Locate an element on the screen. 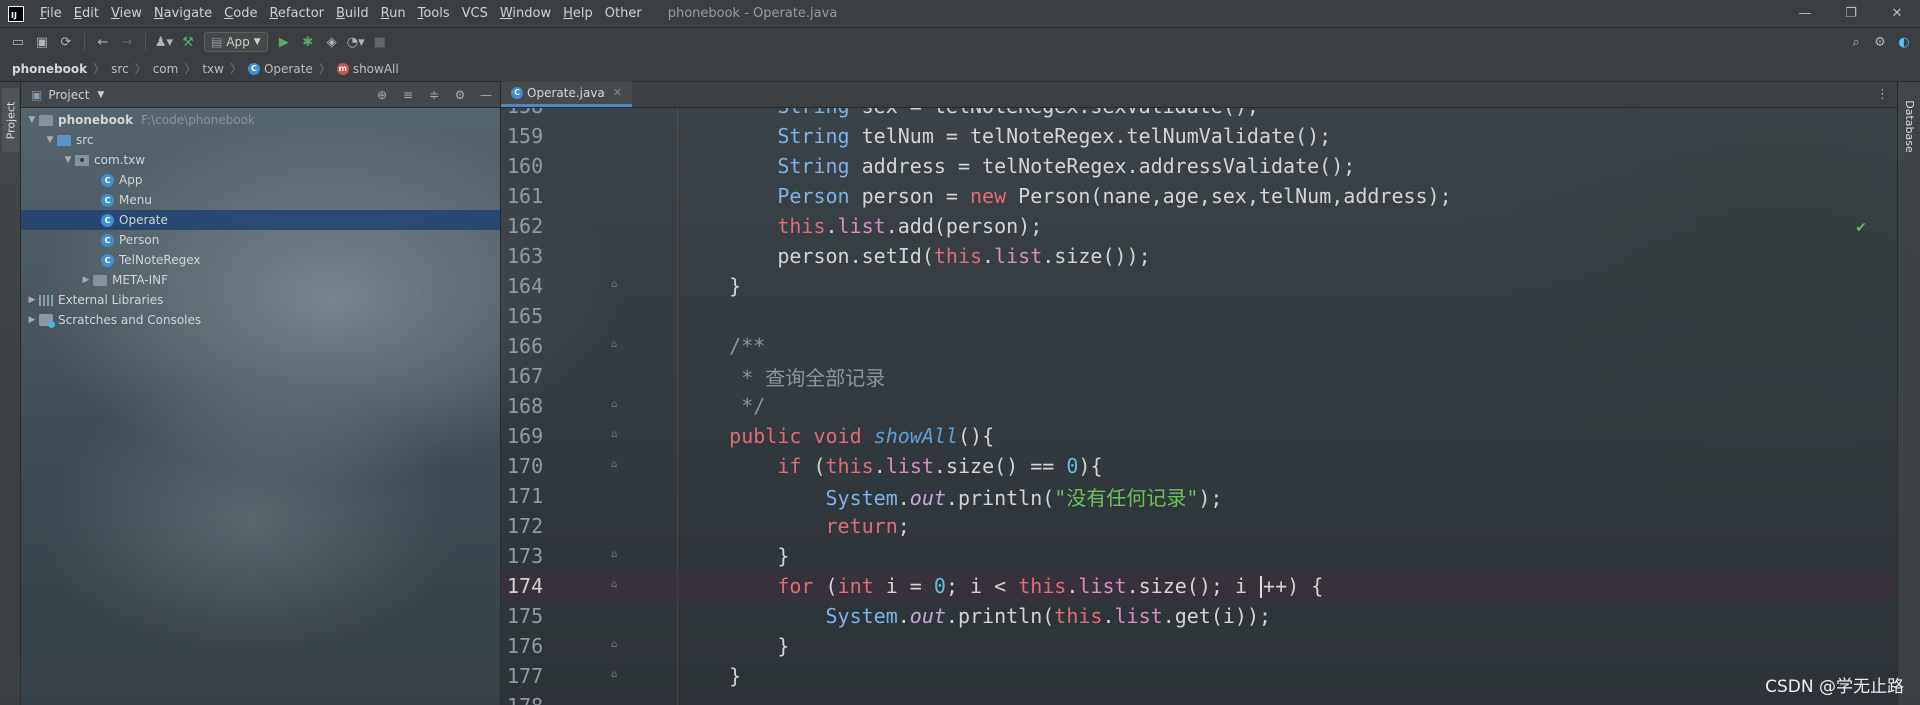  menu-item: Help is located at coordinates (578, 13).